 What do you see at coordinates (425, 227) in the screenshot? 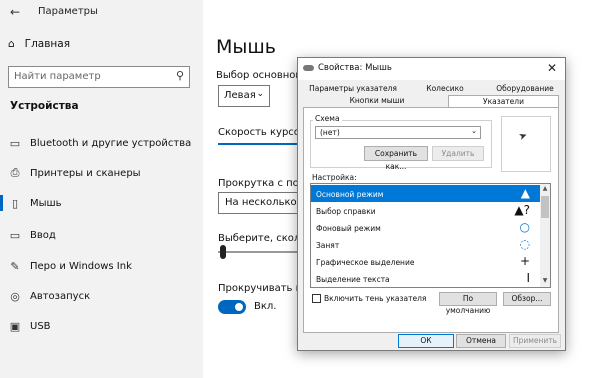
I see `list-item: Фоновый режим ○` at bounding box center [425, 227].